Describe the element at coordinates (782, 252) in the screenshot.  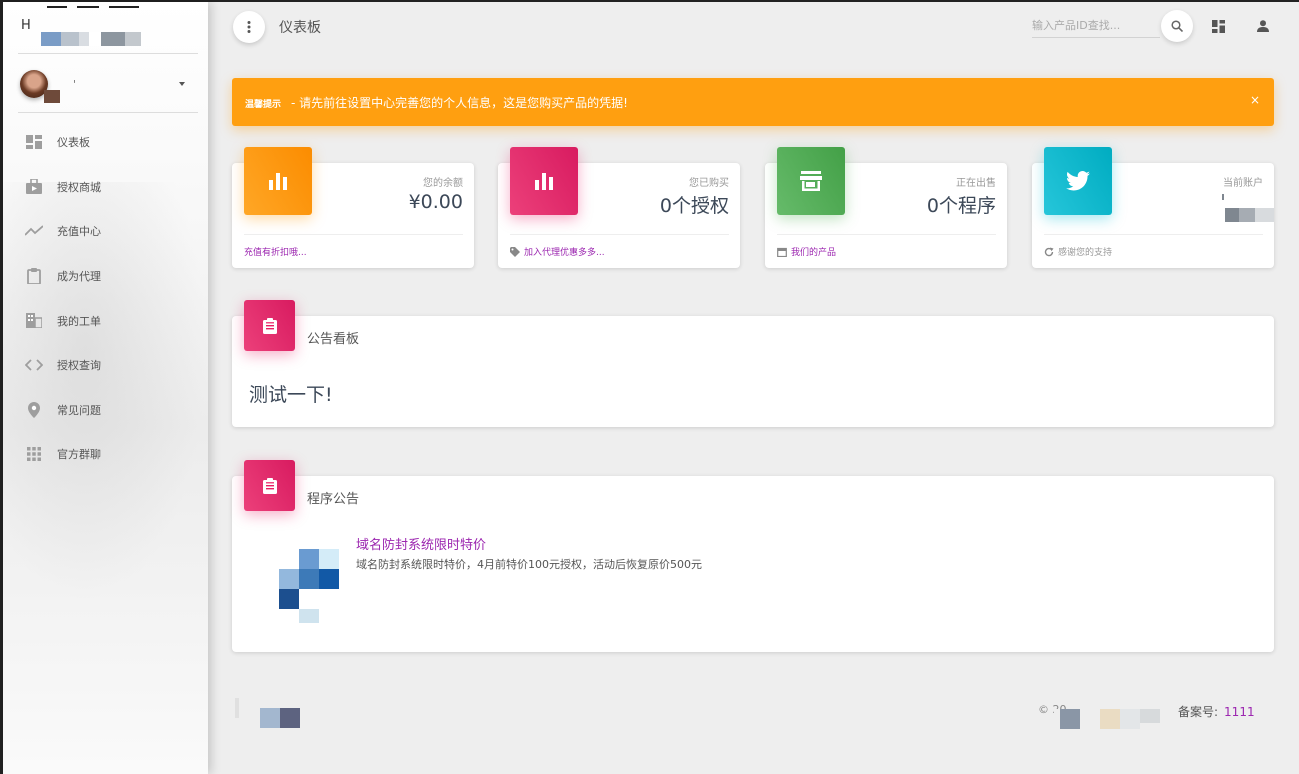
I see `calendar-icon` at that location.